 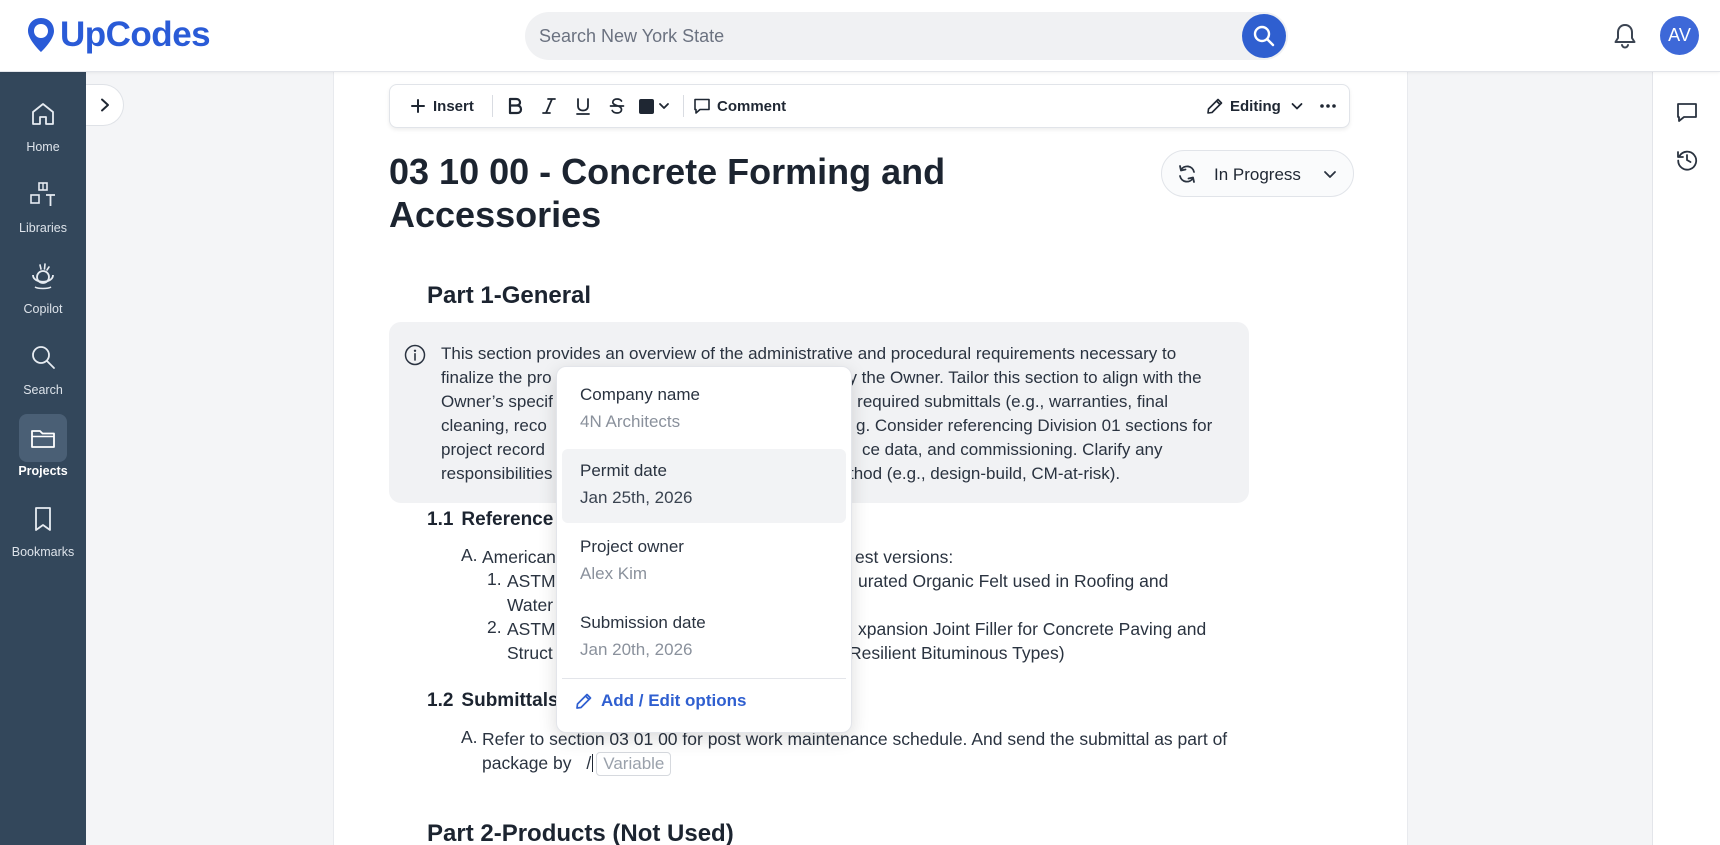 I want to click on list-item-text: package by, so click(x=527, y=763).